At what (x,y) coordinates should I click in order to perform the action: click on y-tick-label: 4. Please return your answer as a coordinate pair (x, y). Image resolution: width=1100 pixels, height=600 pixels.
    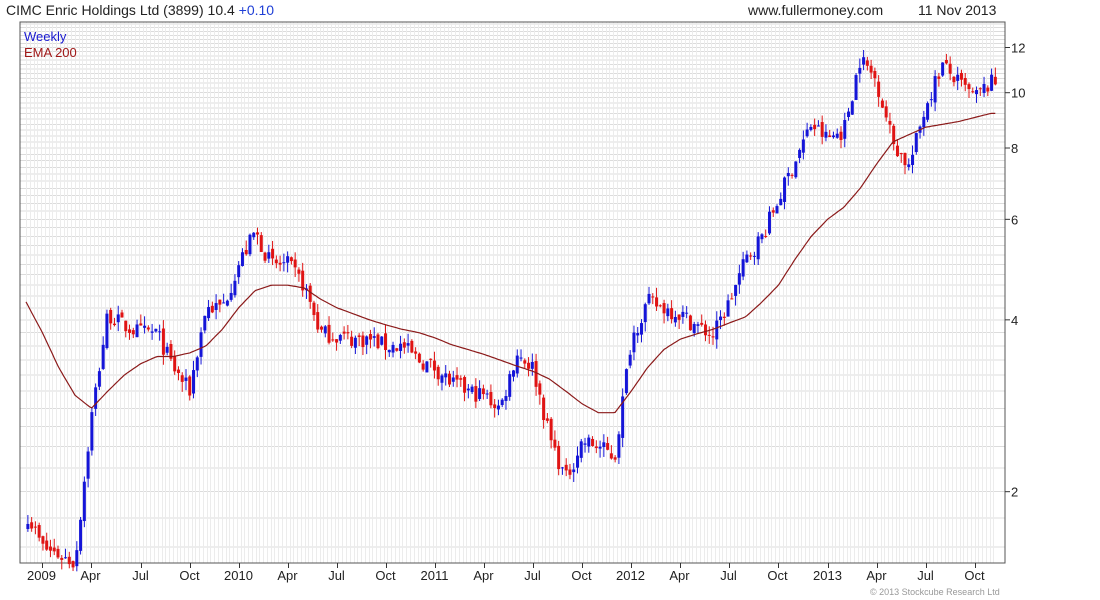
    Looking at the image, I should click on (1014, 320).